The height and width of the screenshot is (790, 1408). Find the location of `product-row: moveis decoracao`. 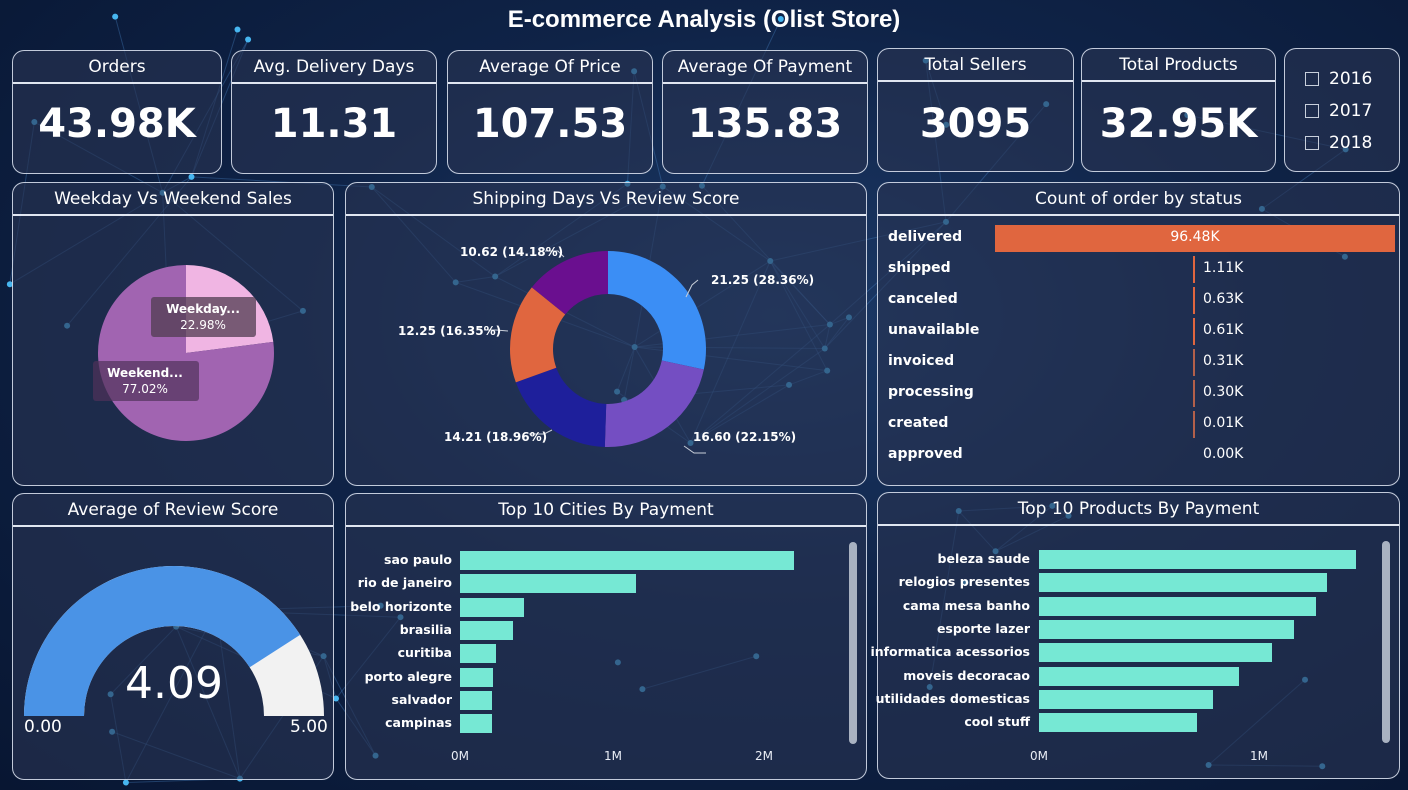

product-row: moveis decoracao is located at coordinates (954, 677).